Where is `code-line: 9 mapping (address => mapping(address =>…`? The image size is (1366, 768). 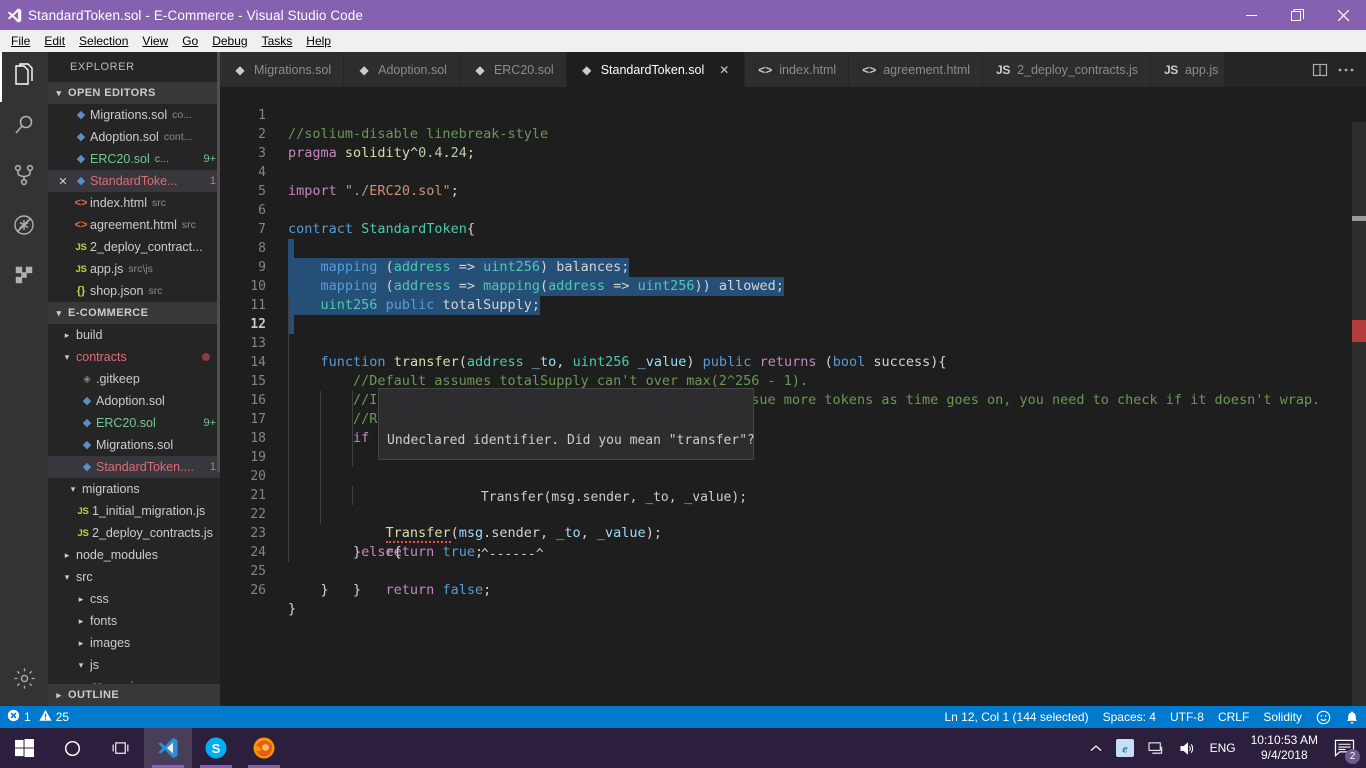
code-line: 9 mapping (address => mapping(address =>… is located at coordinates (793, 267).